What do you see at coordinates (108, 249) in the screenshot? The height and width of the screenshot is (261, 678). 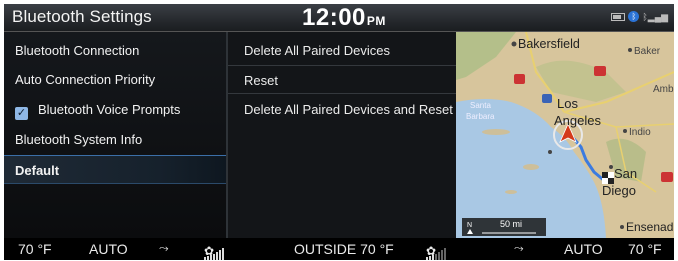 I see `driver-mode: AUTO` at bounding box center [108, 249].